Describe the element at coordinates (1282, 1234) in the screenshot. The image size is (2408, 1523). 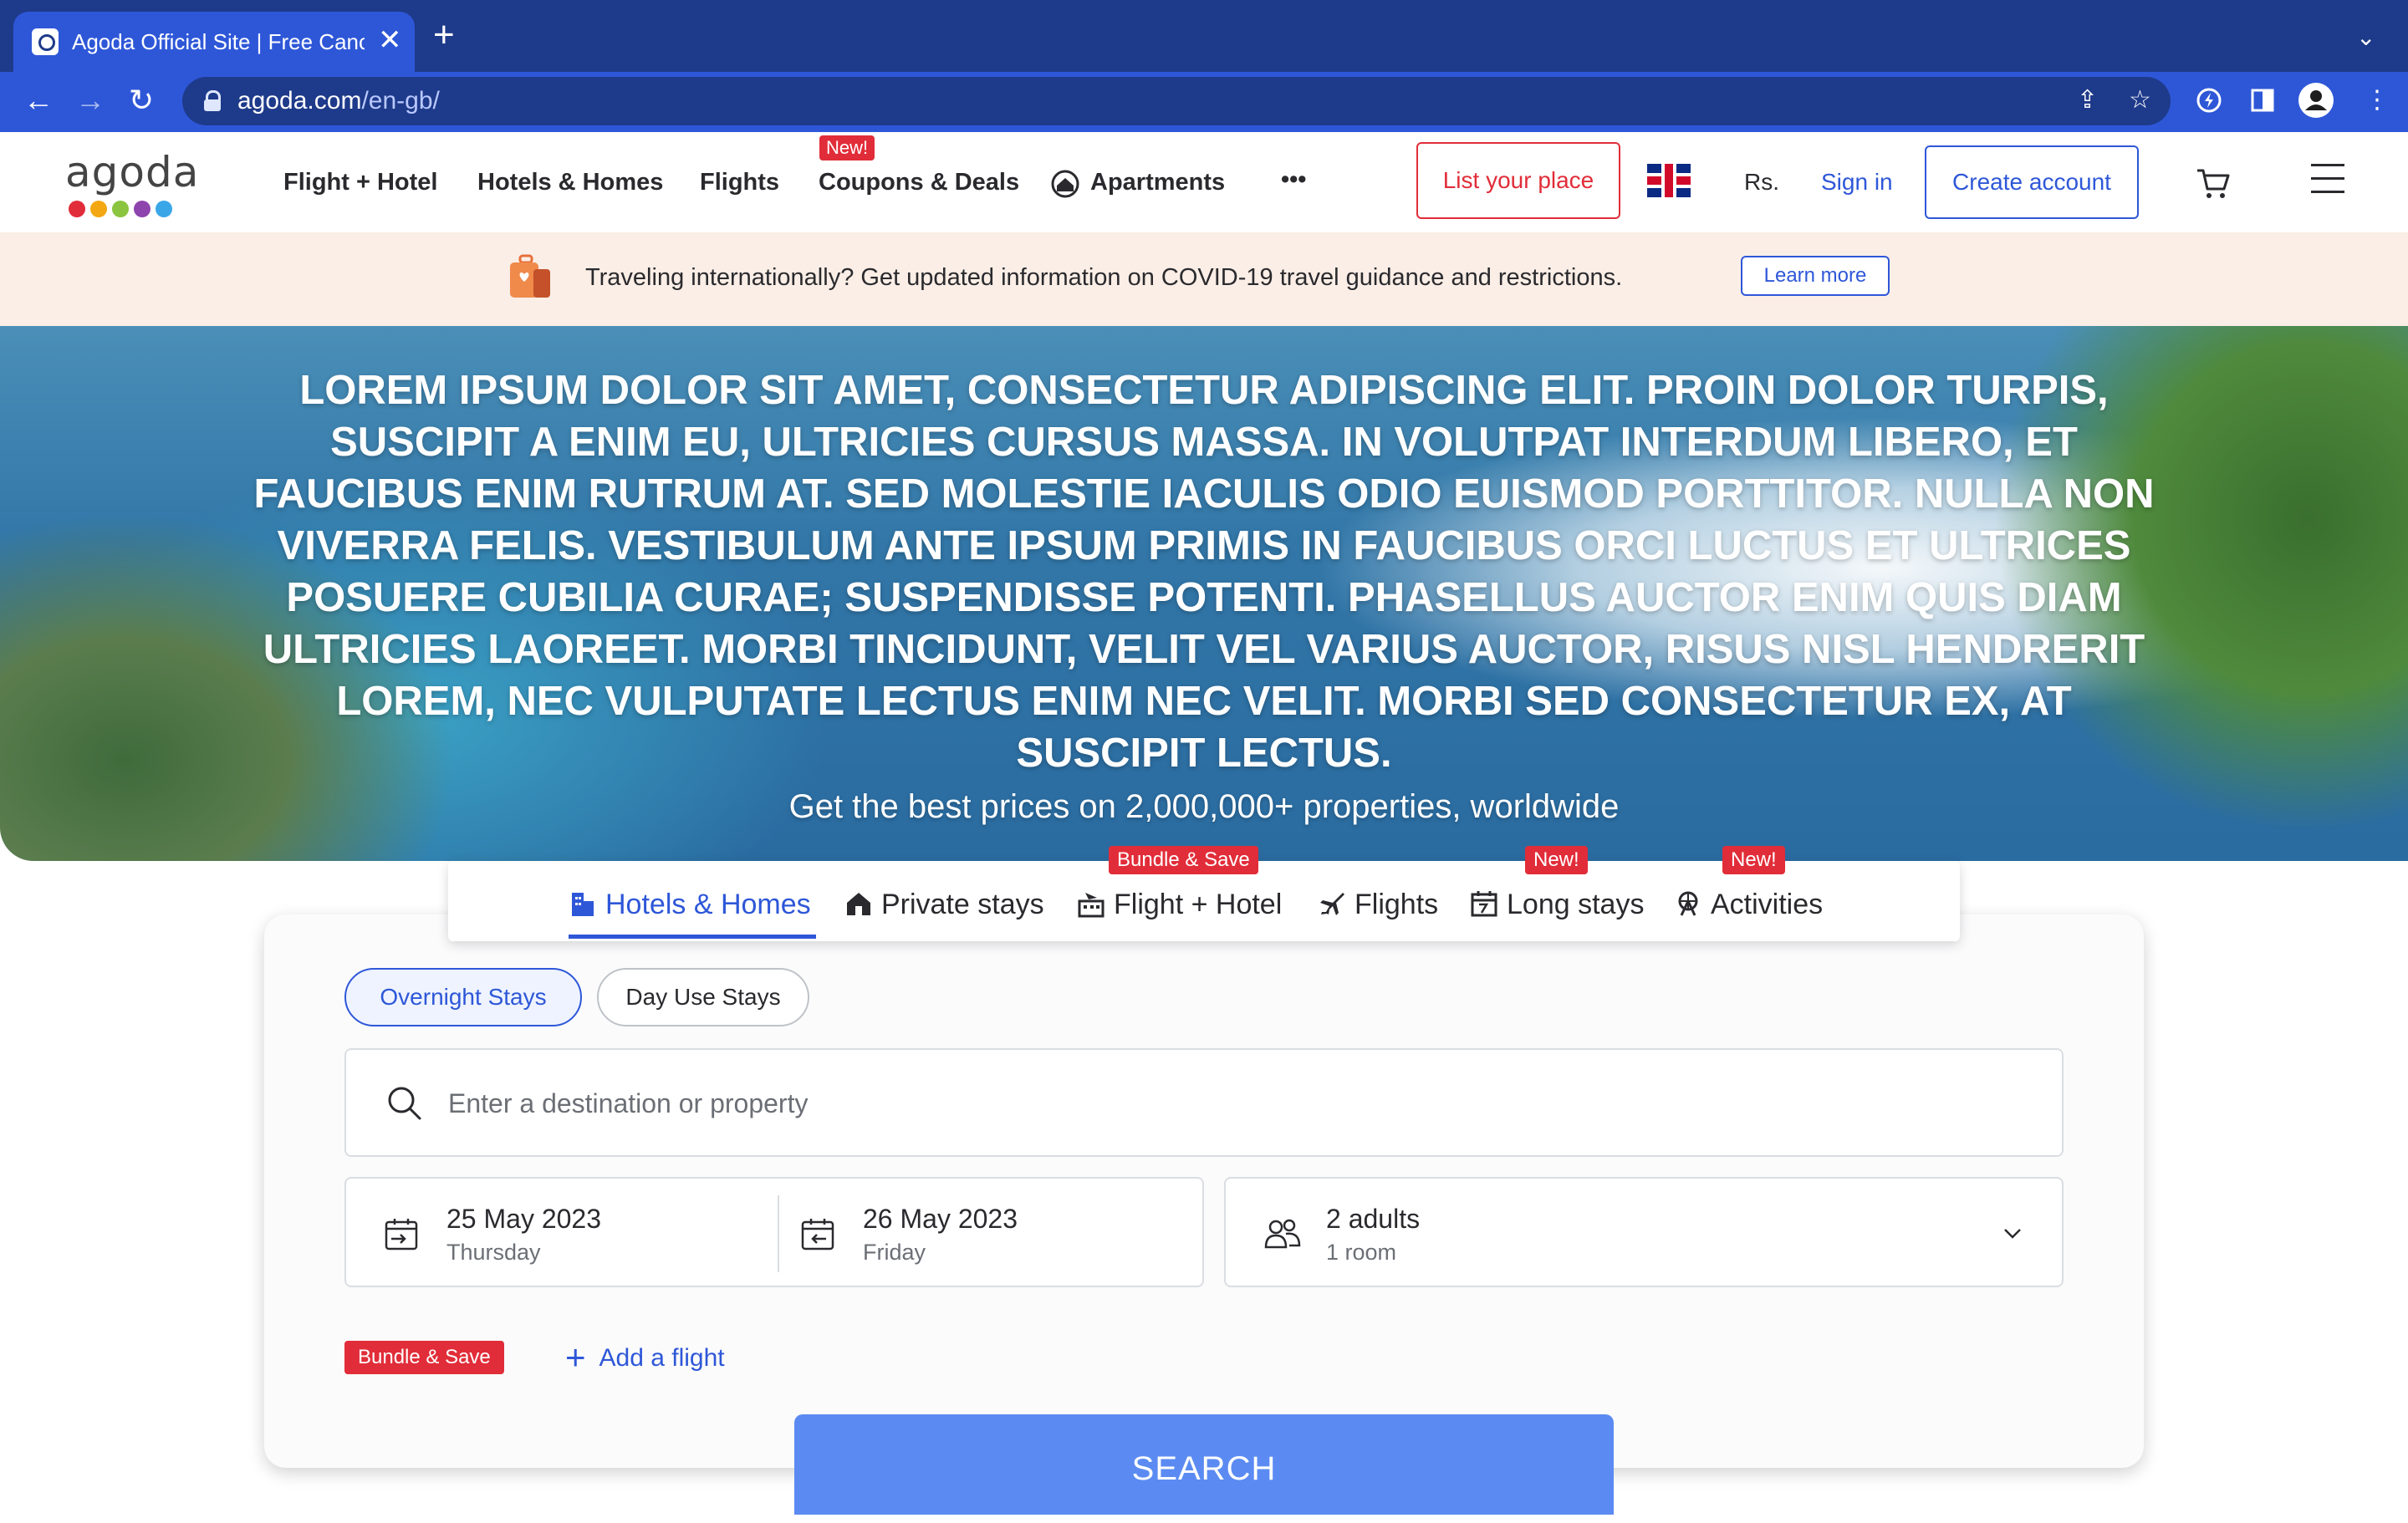
I see `guests-icon` at that location.